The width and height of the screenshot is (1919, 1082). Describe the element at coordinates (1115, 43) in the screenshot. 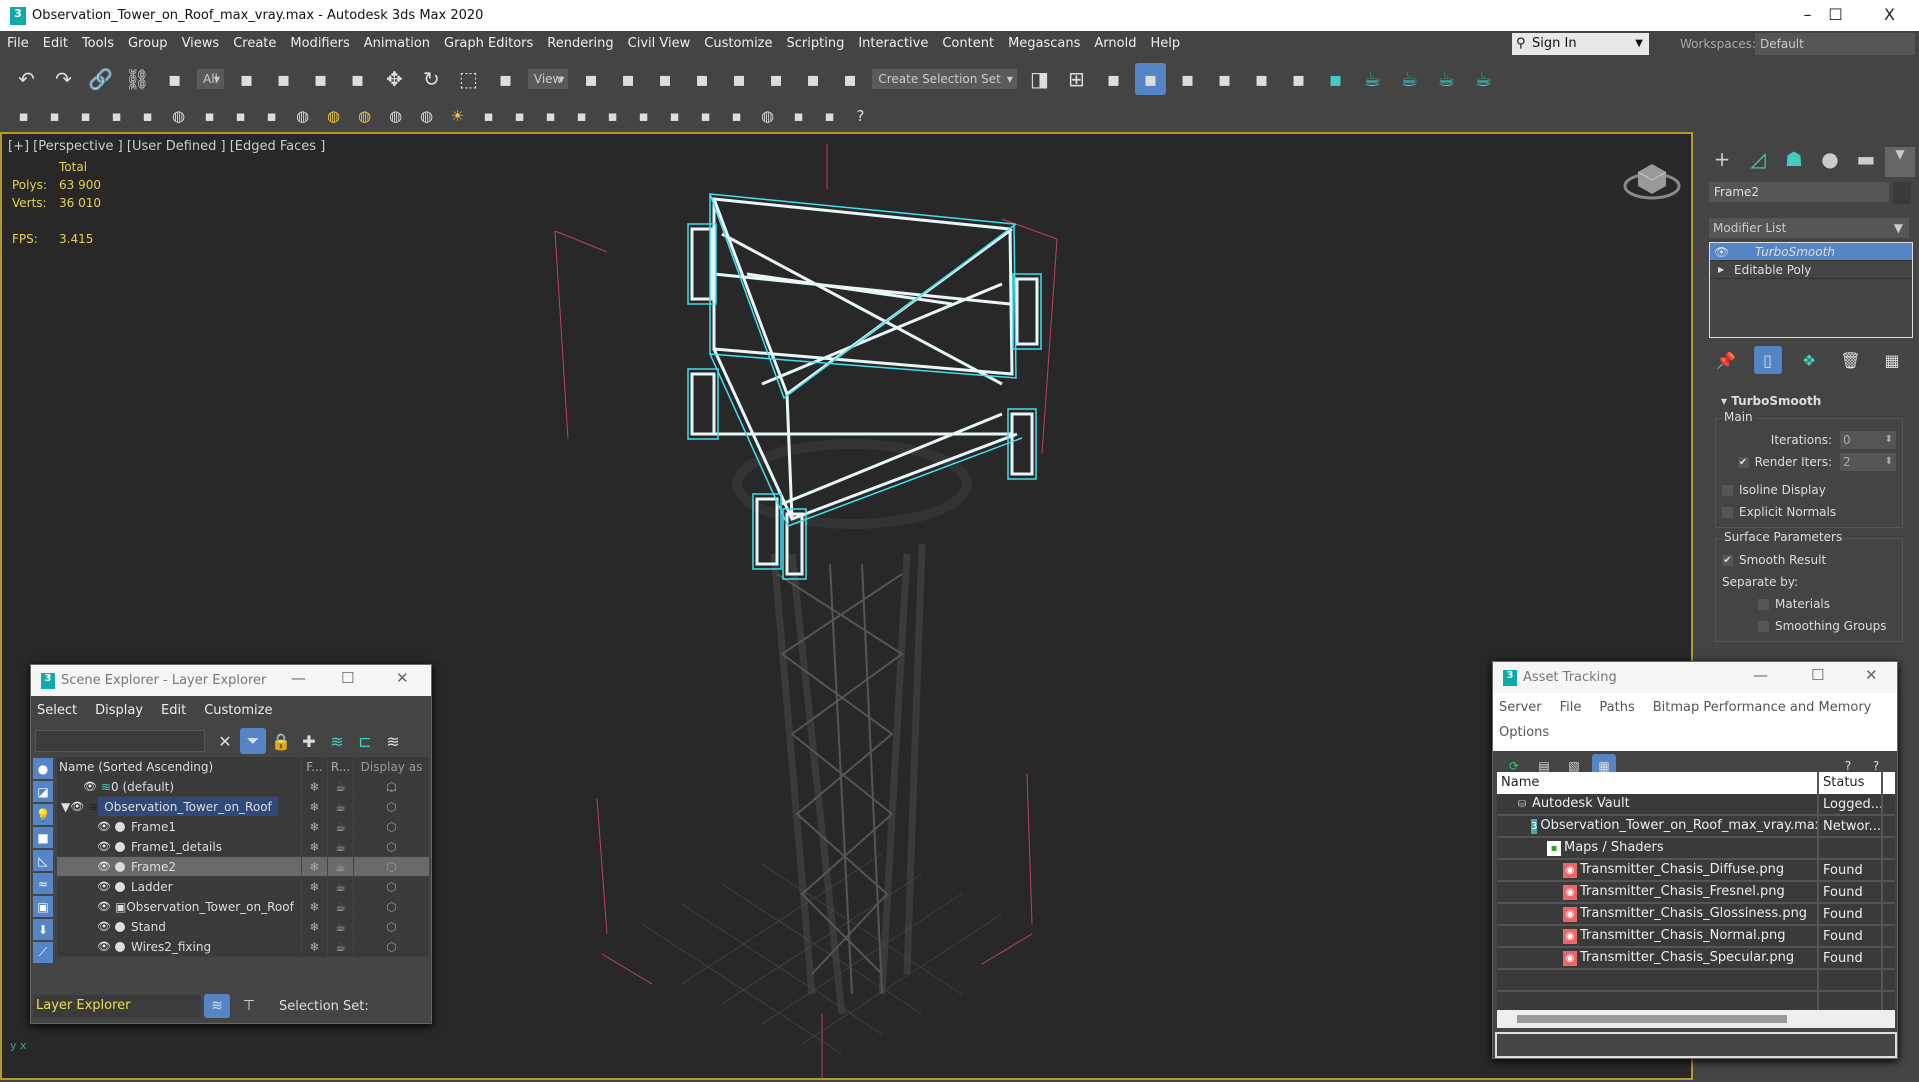

I see `menu-arnold: Arnold` at that location.